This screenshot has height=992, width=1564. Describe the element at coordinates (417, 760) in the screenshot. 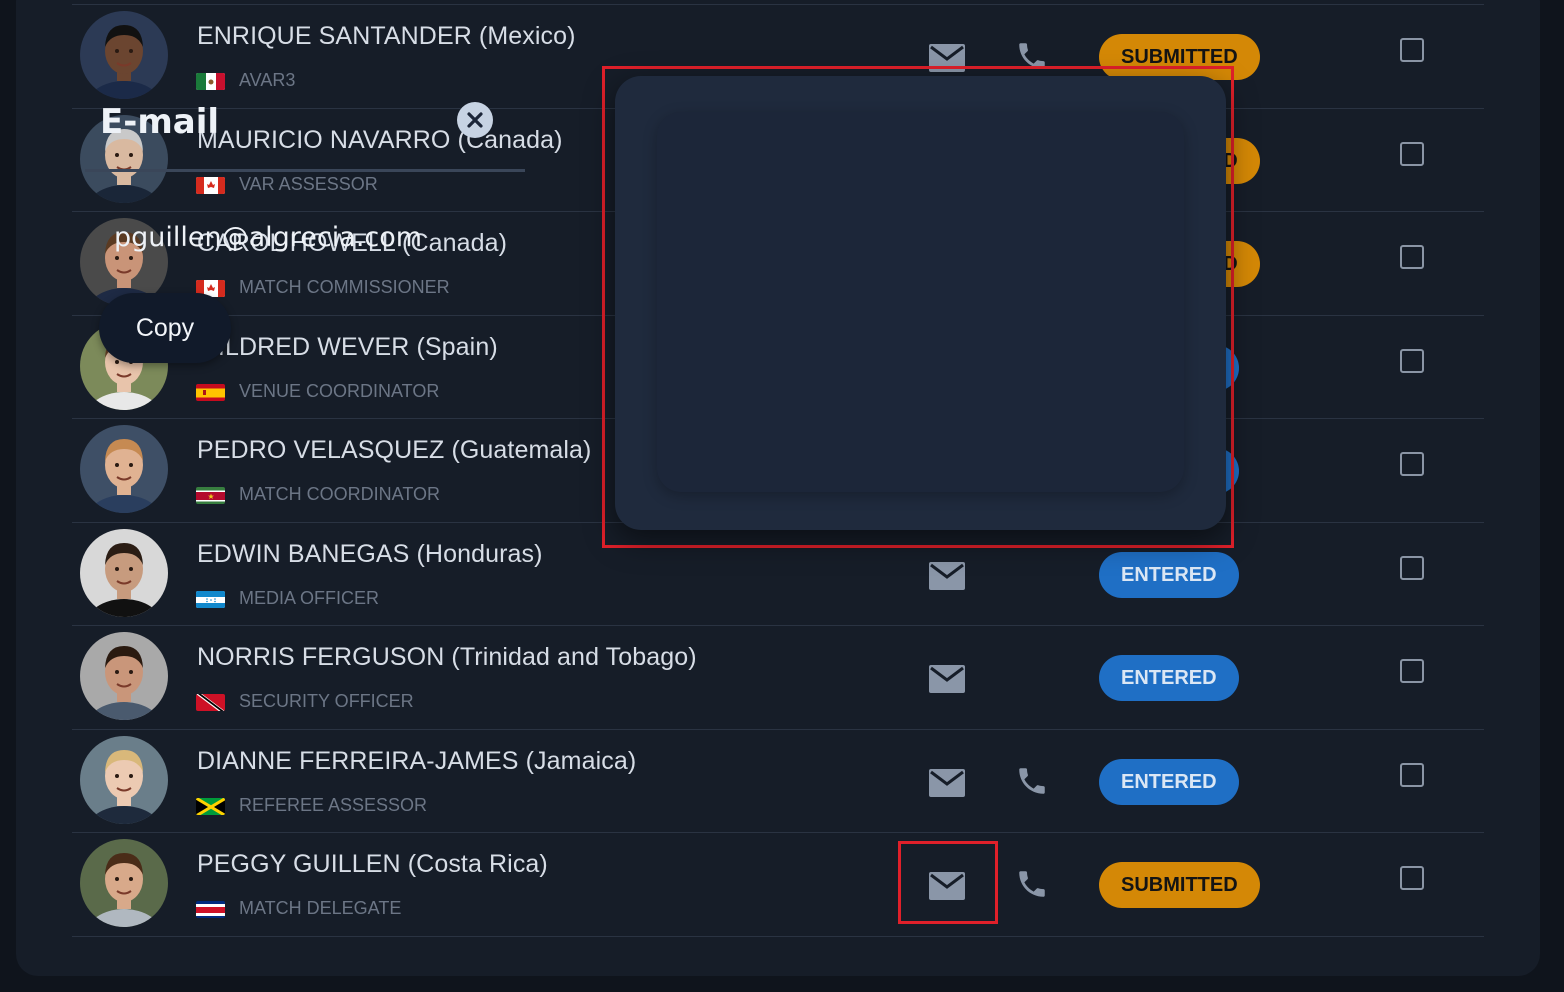

I see `person-name: DIANNE FERREIRA-JAMES (Jamaica)` at that location.